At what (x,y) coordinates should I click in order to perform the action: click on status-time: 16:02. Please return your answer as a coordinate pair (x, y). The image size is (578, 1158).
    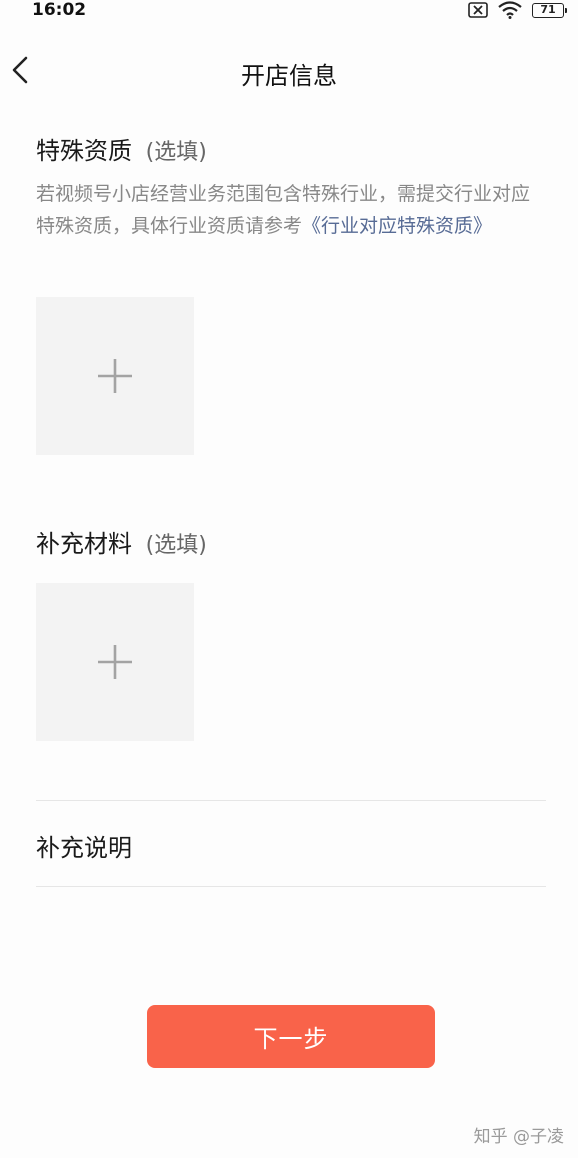
    Looking at the image, I should click on (59, 10).